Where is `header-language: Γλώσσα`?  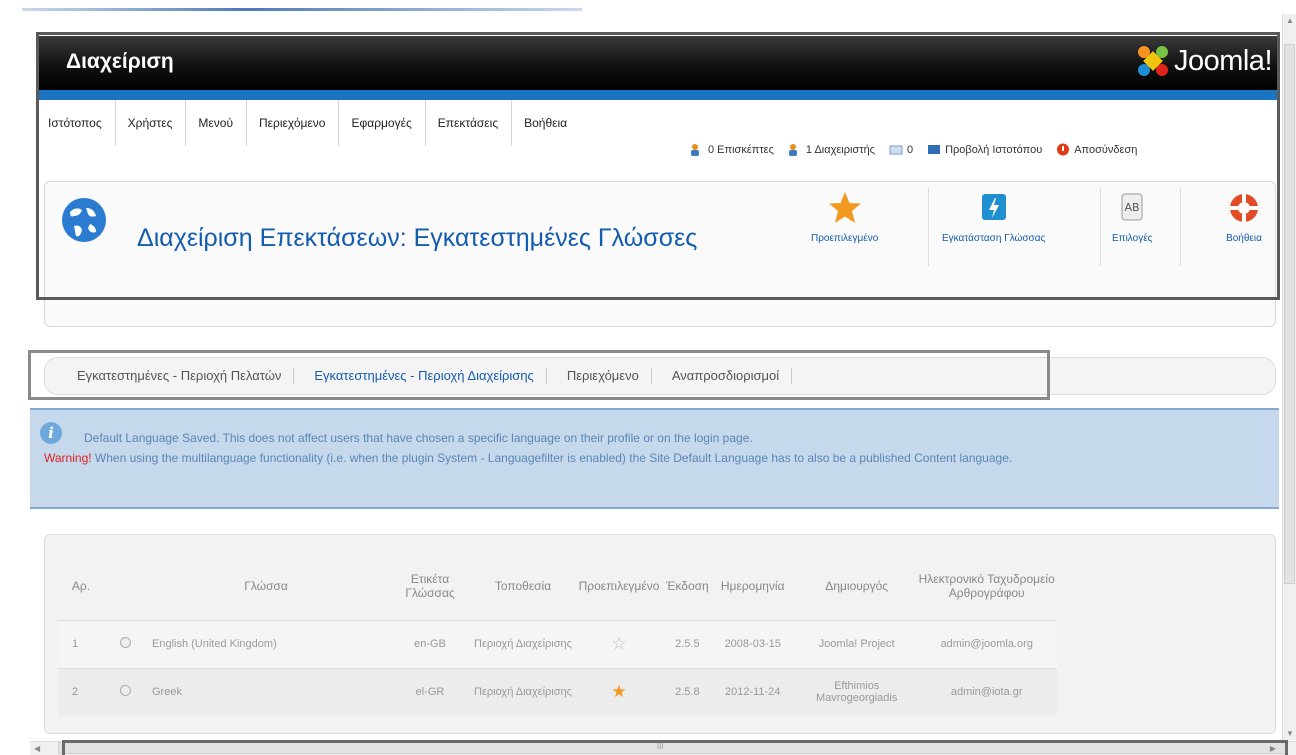
header-language: Γλώσσα is located at coordinates (266, 586).